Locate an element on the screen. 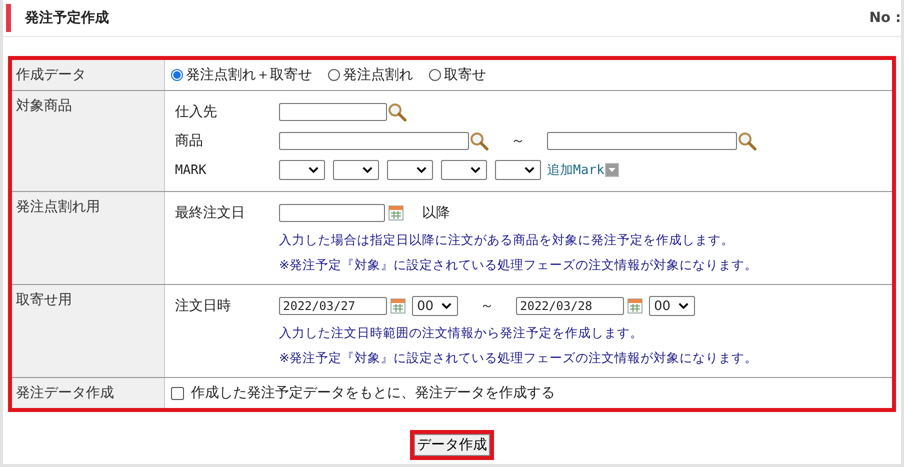  radio-option: 発注点割れ＋取寄せ is located at coordinates (241, 75).